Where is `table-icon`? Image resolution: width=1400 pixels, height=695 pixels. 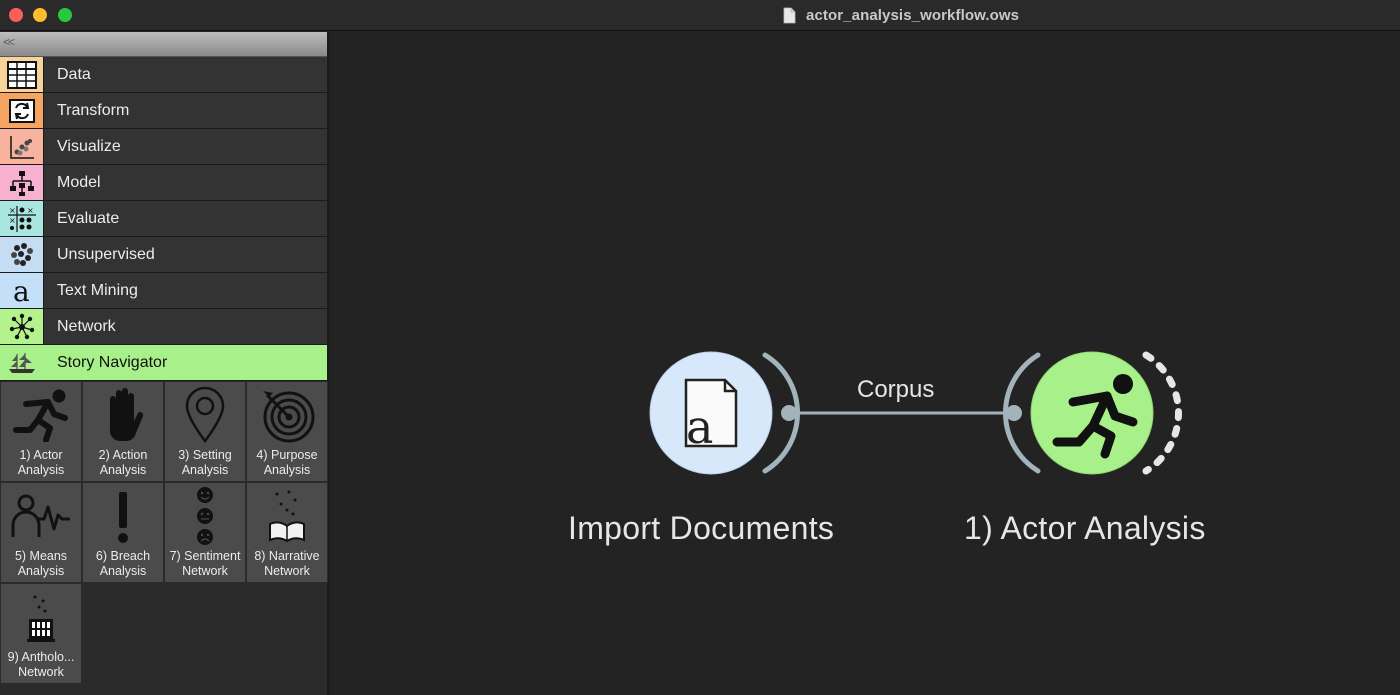 table-icon is located at coordinates (21, 74).